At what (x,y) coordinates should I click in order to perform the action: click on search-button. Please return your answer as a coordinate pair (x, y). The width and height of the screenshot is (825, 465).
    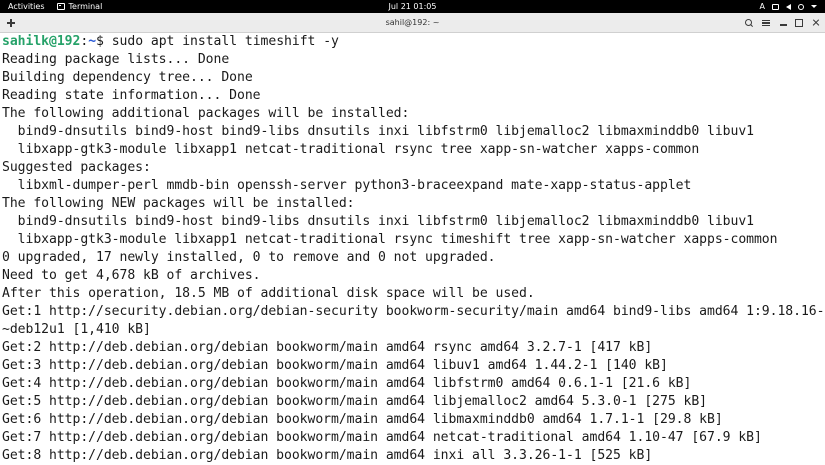
    Looking at the image, I should click on (749, 23).